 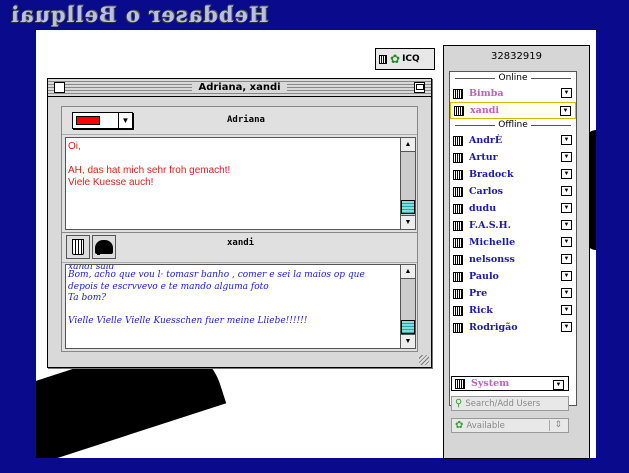 What do you see at coordinates (486, 93) in the screenshot?
I see `contact-name: Bimba` at bounding box center [486, 93].